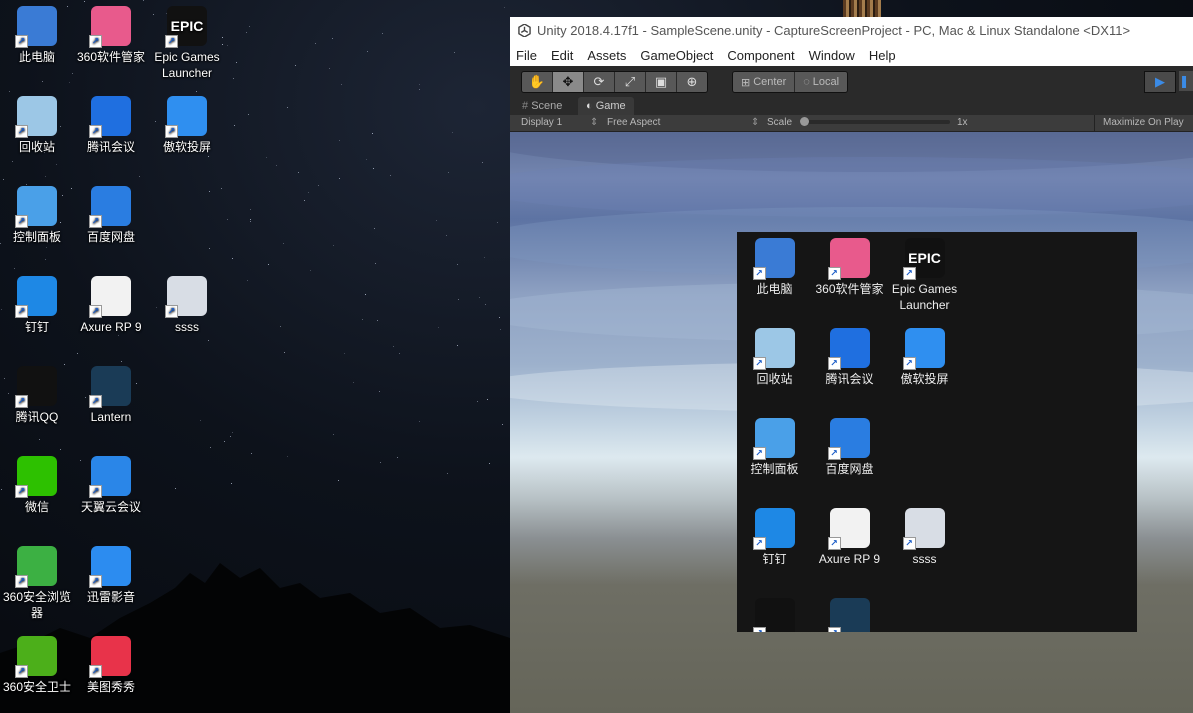 This screenshot has height=713, width=1193. What do you see at coordinates (568, 82) in the screenshot?
I see `move-tool-icon: ✥` at bounding box center [568, 82].